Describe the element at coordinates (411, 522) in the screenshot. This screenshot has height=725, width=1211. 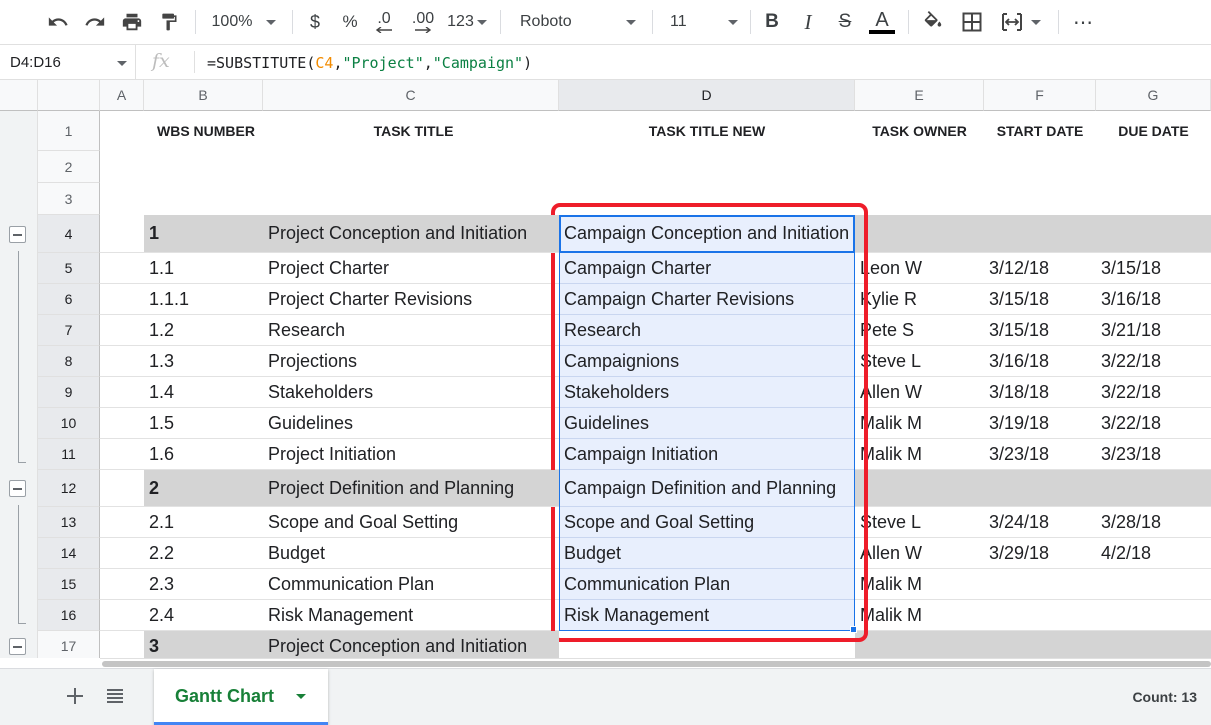
I see `cell-c13: Scope and Goal Setting` at that location.